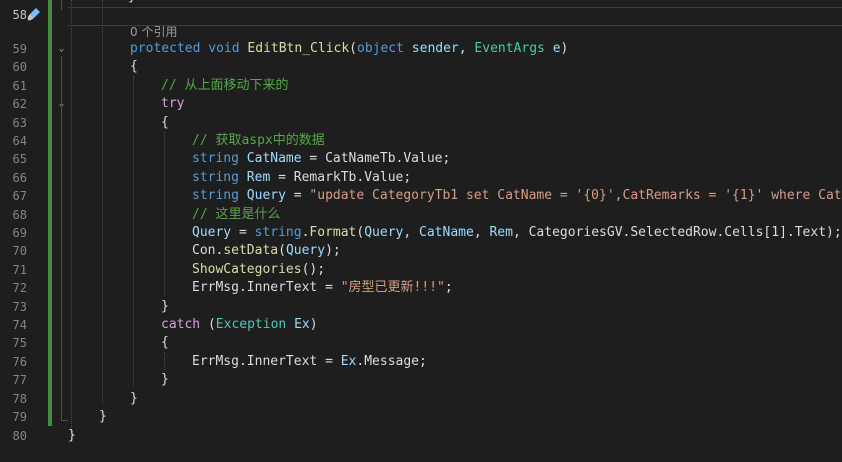 The width and height of the screenshot is (842, 462). Describe the element at coordinates (225, 85) in the screenshot. I see `code-line-61: // 从上面移动下来的` at that location.